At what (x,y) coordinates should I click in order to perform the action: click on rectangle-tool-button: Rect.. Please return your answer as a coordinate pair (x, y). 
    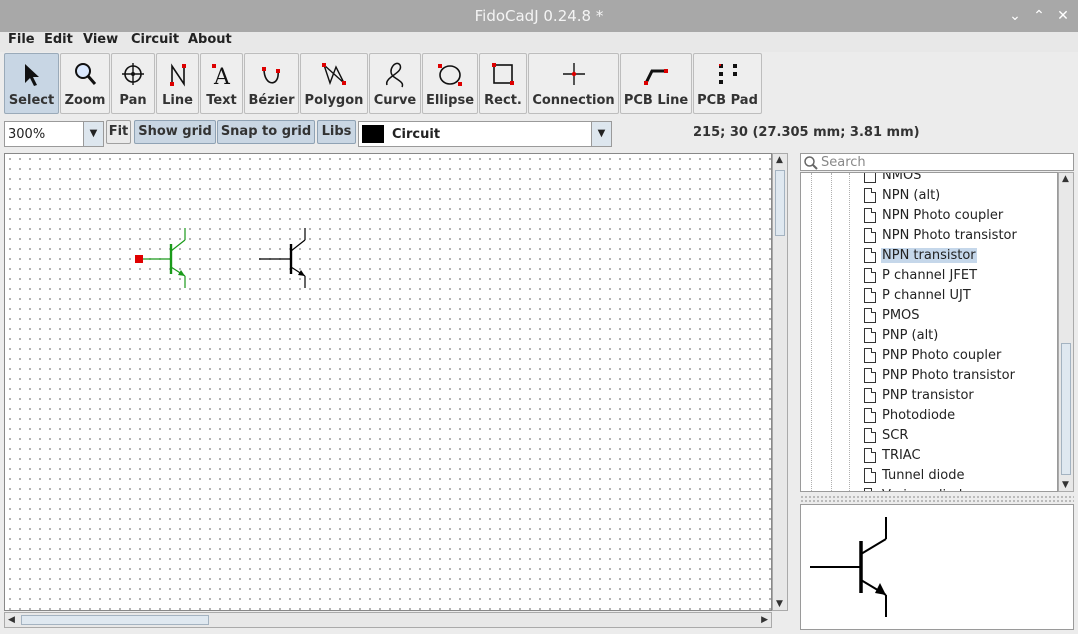
    Looking at the image, I should click on (503, 83).